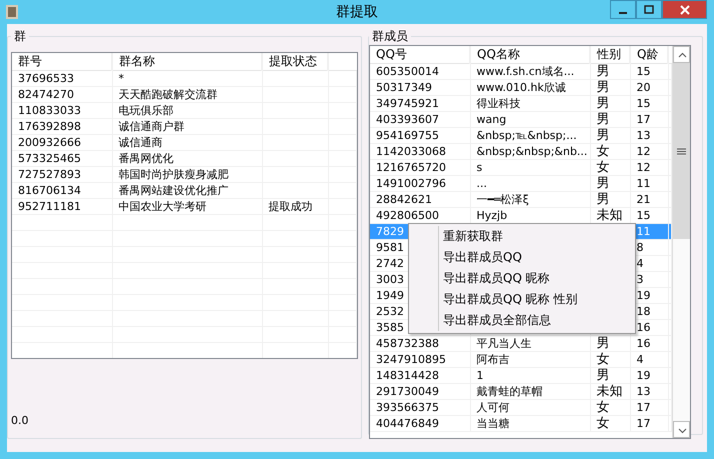 The height and width of the screenshot is (459, 714). What do you see at coordinates (530, 168) in the screenshot?
I see `table-cell: s` at bounding box center [530, 168].